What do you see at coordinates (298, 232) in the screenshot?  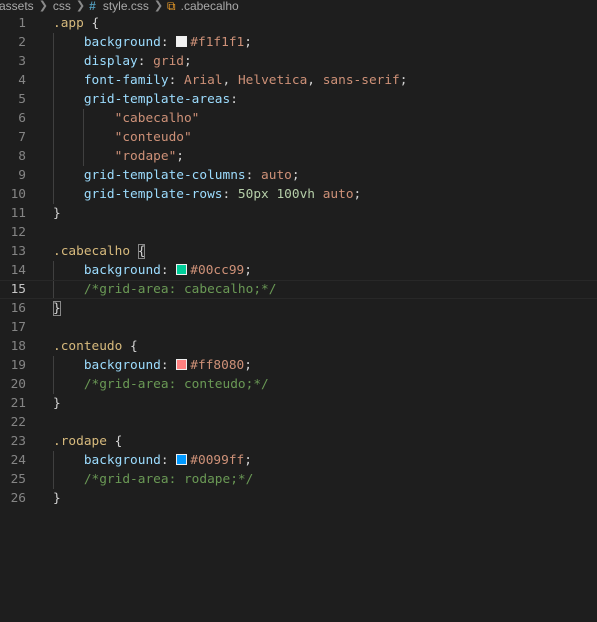 I see `code-line: 12` at bounding box center [298, 232].